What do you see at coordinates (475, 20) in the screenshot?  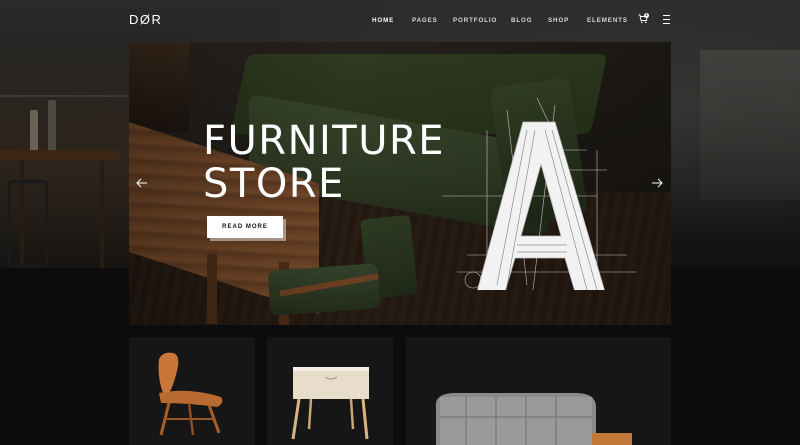 I see `nav-item-portfolio: PORTFOLIO` at bounding box center [475, 20].